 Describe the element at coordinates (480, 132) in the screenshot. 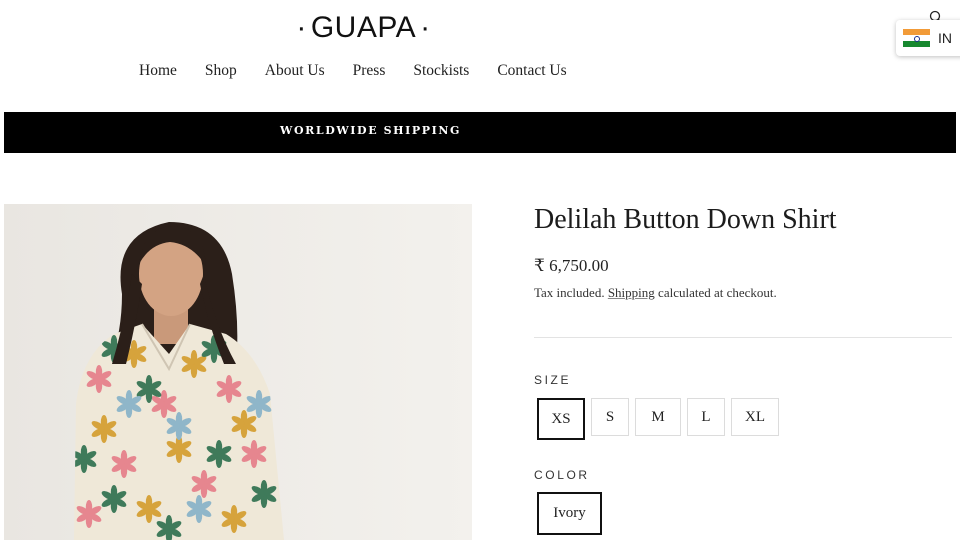

I see `announcement-bar: WORLDWIDE SHIPPING` at that location.